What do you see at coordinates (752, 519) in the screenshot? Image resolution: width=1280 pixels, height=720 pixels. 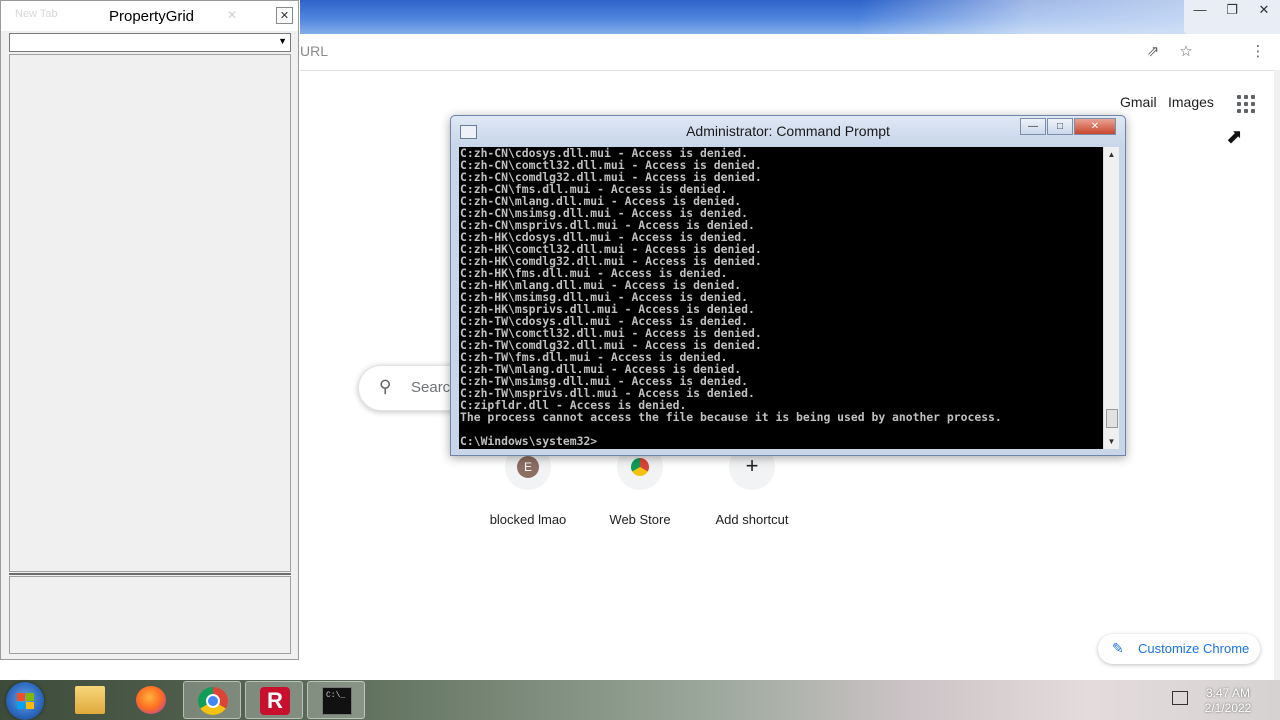 I see `shortcut-label: Add shortcut` at bounding box center [752, 519].